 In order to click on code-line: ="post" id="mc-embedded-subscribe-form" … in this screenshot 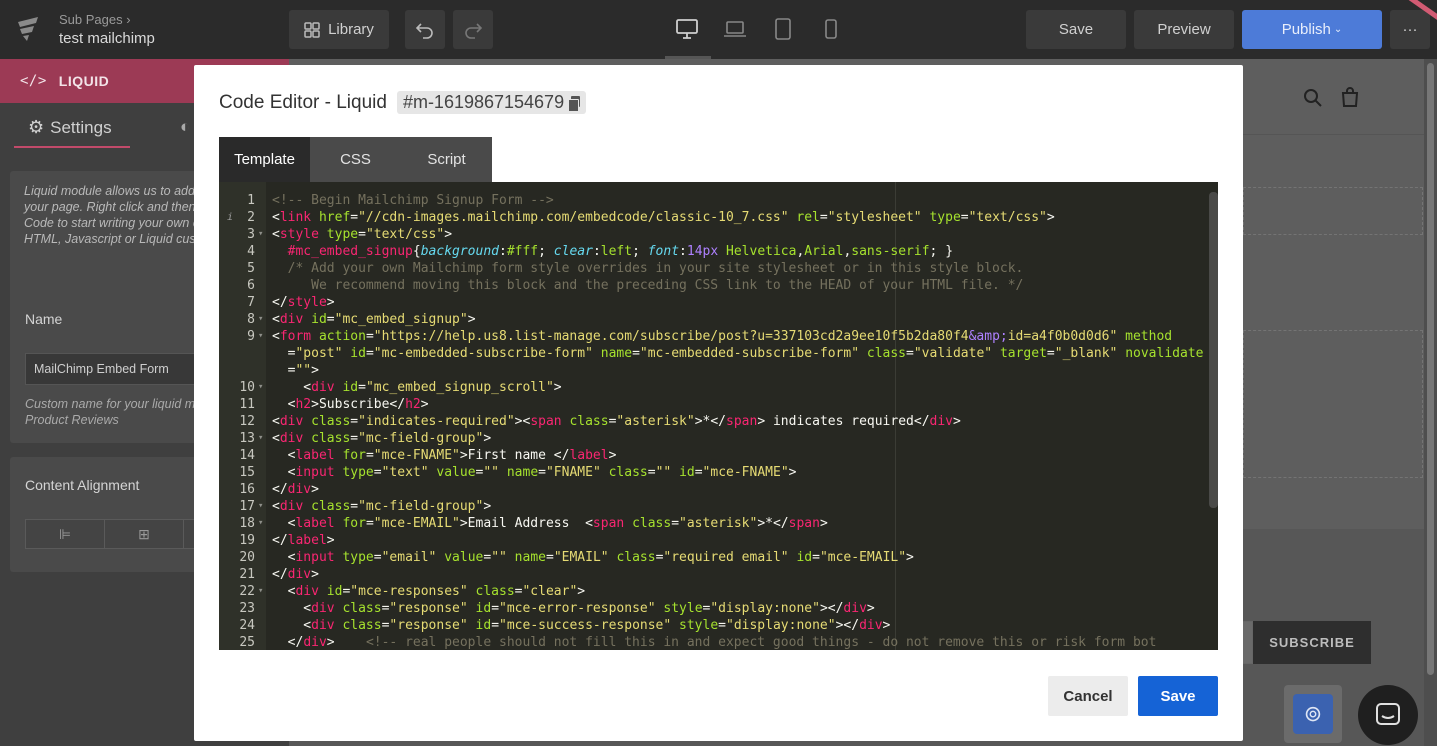, I will do `click(738, 353)`.